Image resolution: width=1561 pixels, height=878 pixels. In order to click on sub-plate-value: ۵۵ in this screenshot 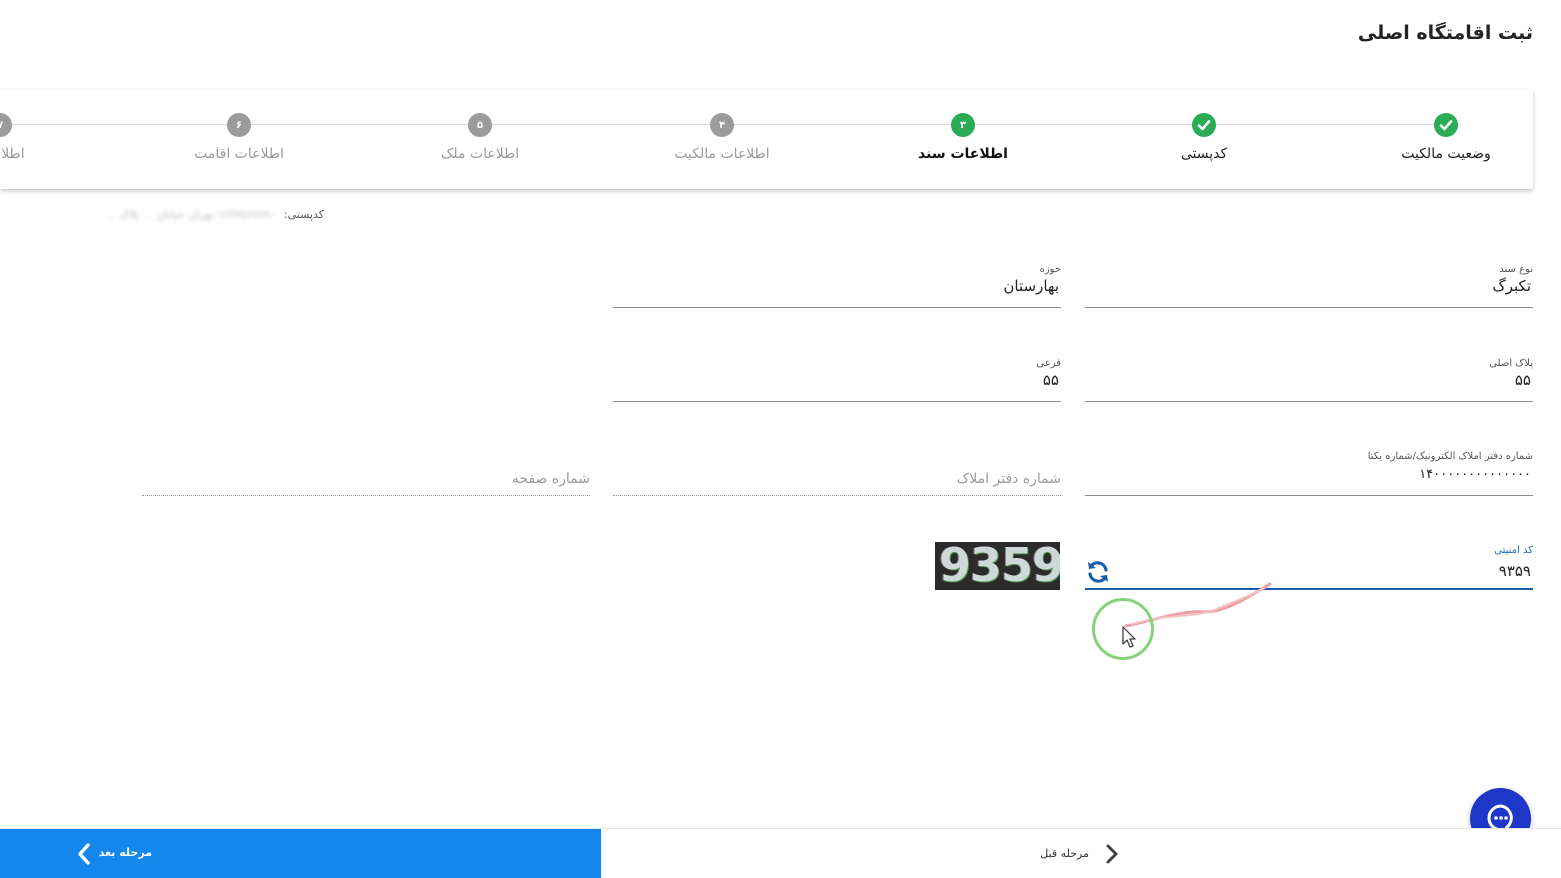, I will do `click(1051, 380)`.